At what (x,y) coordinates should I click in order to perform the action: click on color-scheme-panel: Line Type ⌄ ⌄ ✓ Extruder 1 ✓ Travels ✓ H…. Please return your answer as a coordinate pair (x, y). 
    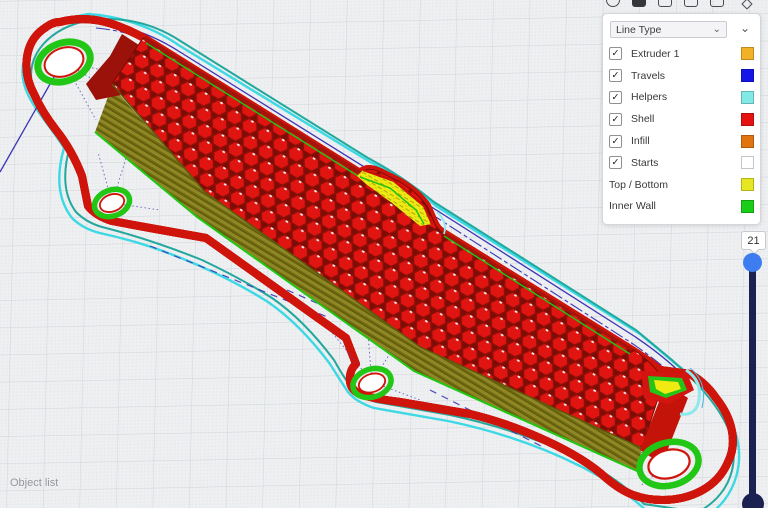
    Looking at the image, I should click on (681, 119).